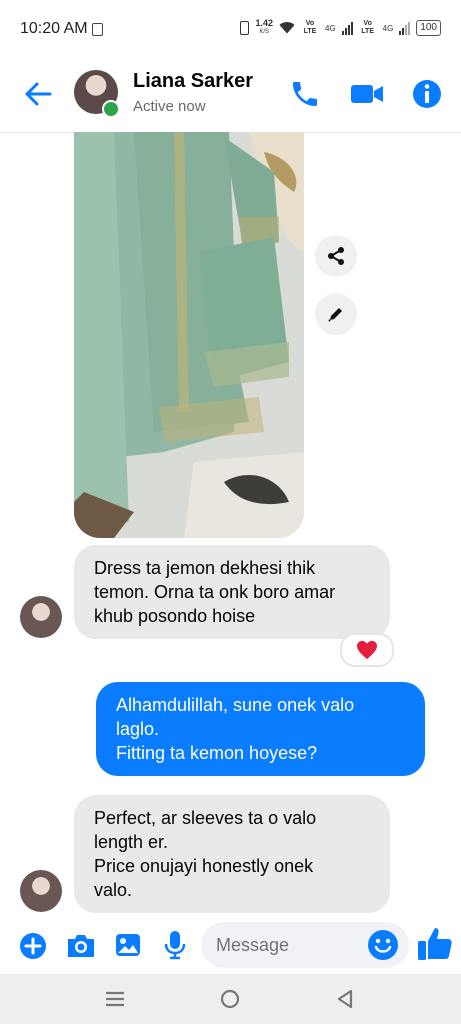 The width and height of the screenshot is (461, 1024). I want to click on emoji-icon, so click(383, 945).